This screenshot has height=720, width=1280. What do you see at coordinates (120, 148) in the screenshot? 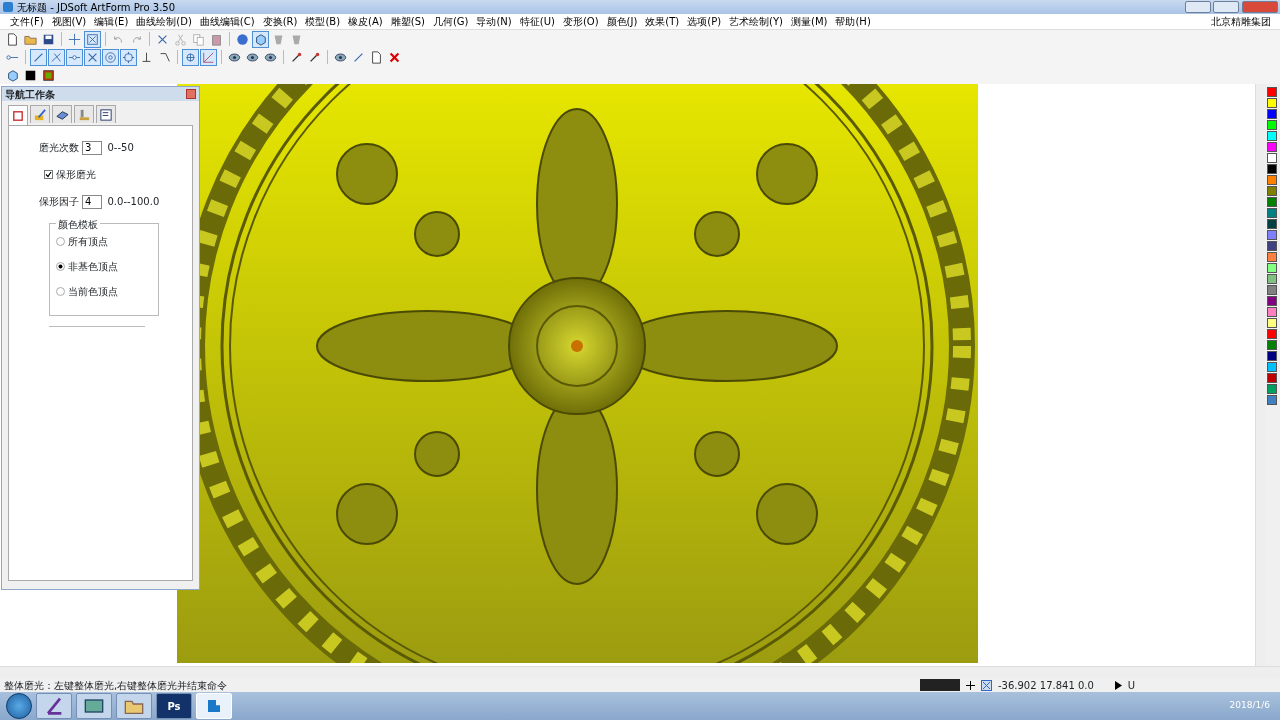
I see `range-label: 0--50` at bounding box center [120, 148].